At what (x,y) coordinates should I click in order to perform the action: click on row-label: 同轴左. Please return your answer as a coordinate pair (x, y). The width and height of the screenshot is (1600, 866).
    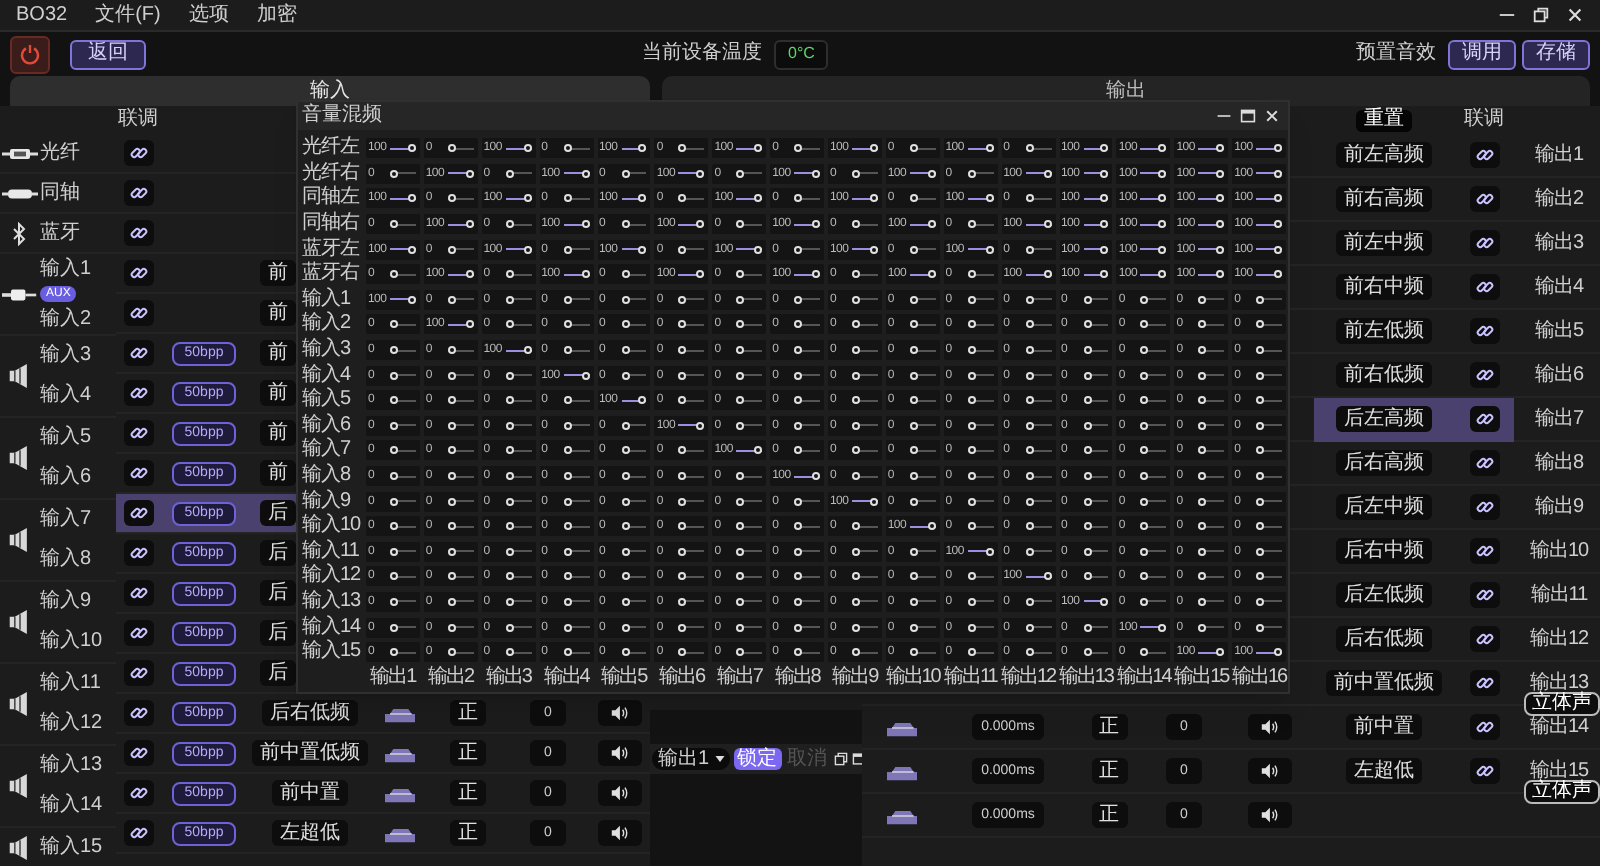
    Looking at the image, I should click on (331, 198).